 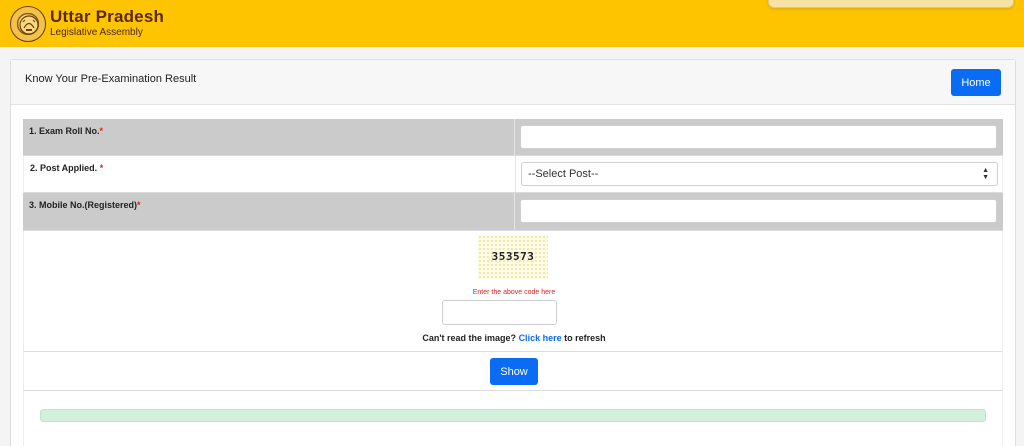 What do you see at coordinates (585, 338) in the screenshot?
I see `refresh-suffix: to refresh` at bounding box center [585, 338].